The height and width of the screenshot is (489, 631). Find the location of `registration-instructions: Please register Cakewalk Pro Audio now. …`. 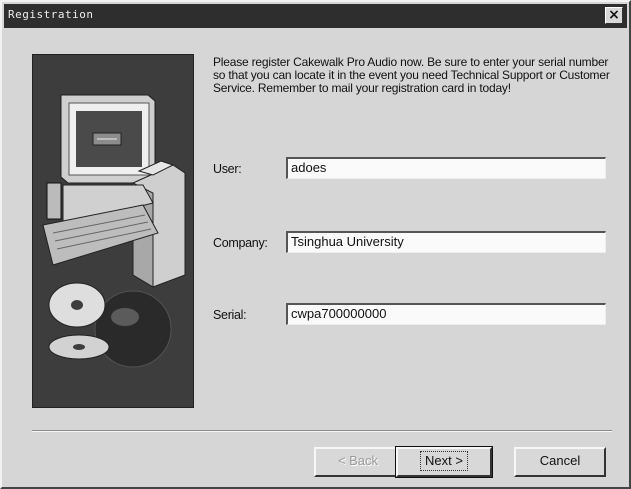

registration-instructions: Please register Cakewalk Pro Audio now. … is located at coordinates (411, 75).